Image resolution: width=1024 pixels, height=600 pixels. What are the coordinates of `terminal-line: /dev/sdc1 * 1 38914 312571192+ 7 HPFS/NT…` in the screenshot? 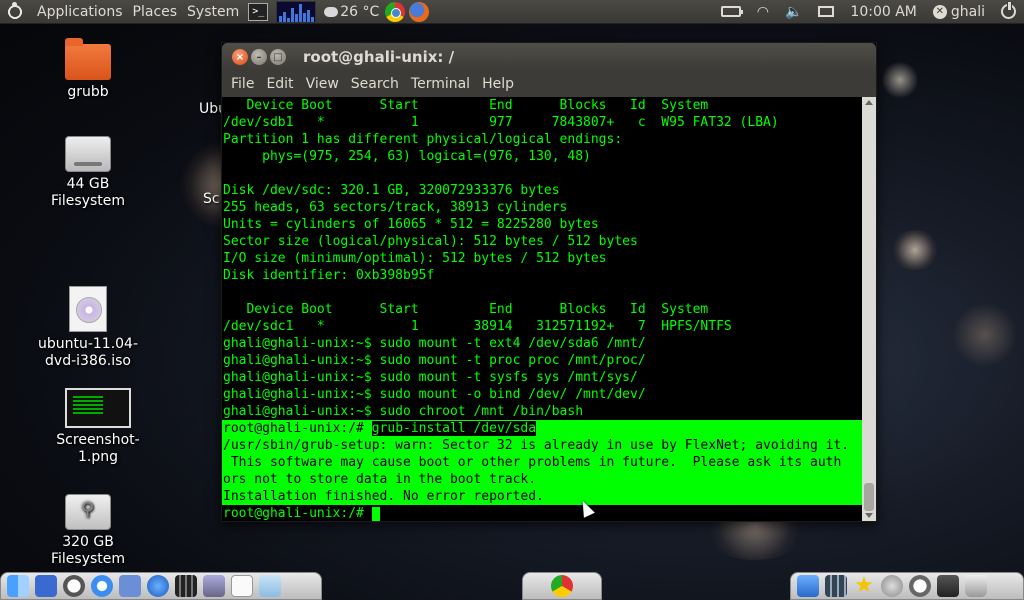 It's located at (477, 326).